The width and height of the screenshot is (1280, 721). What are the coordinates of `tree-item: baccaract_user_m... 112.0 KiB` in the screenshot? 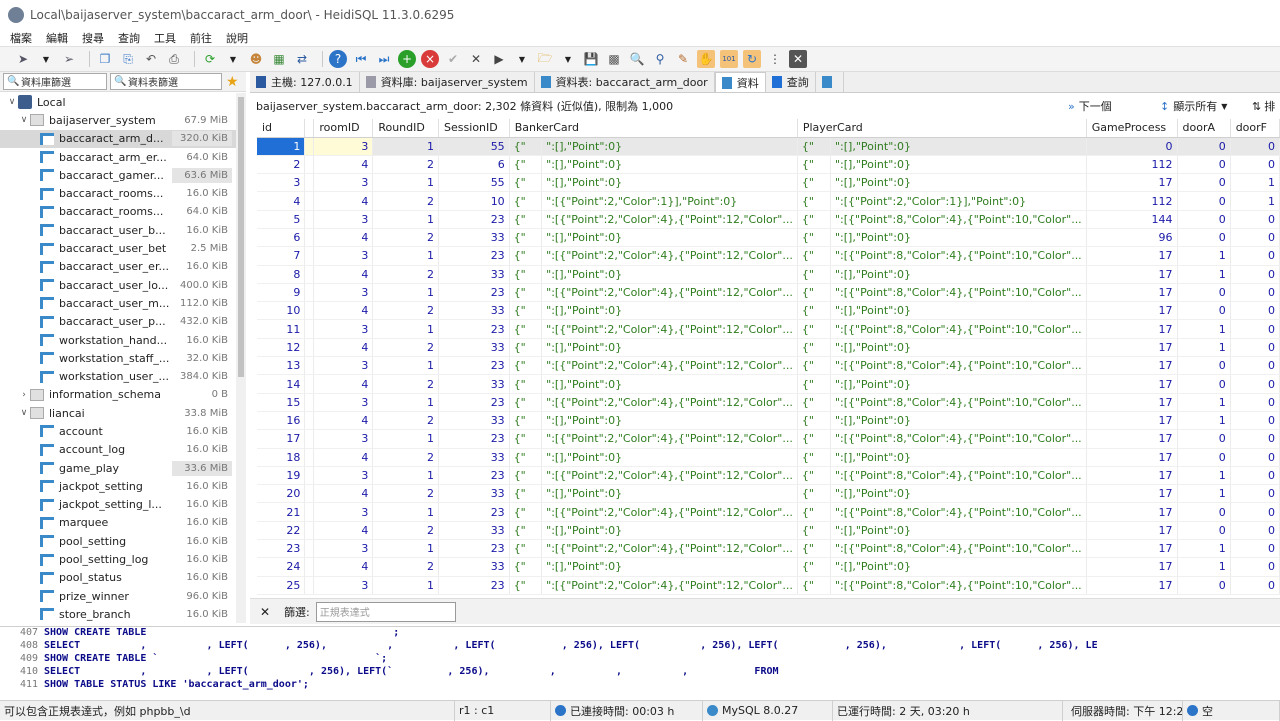 It's located at (118, 303).